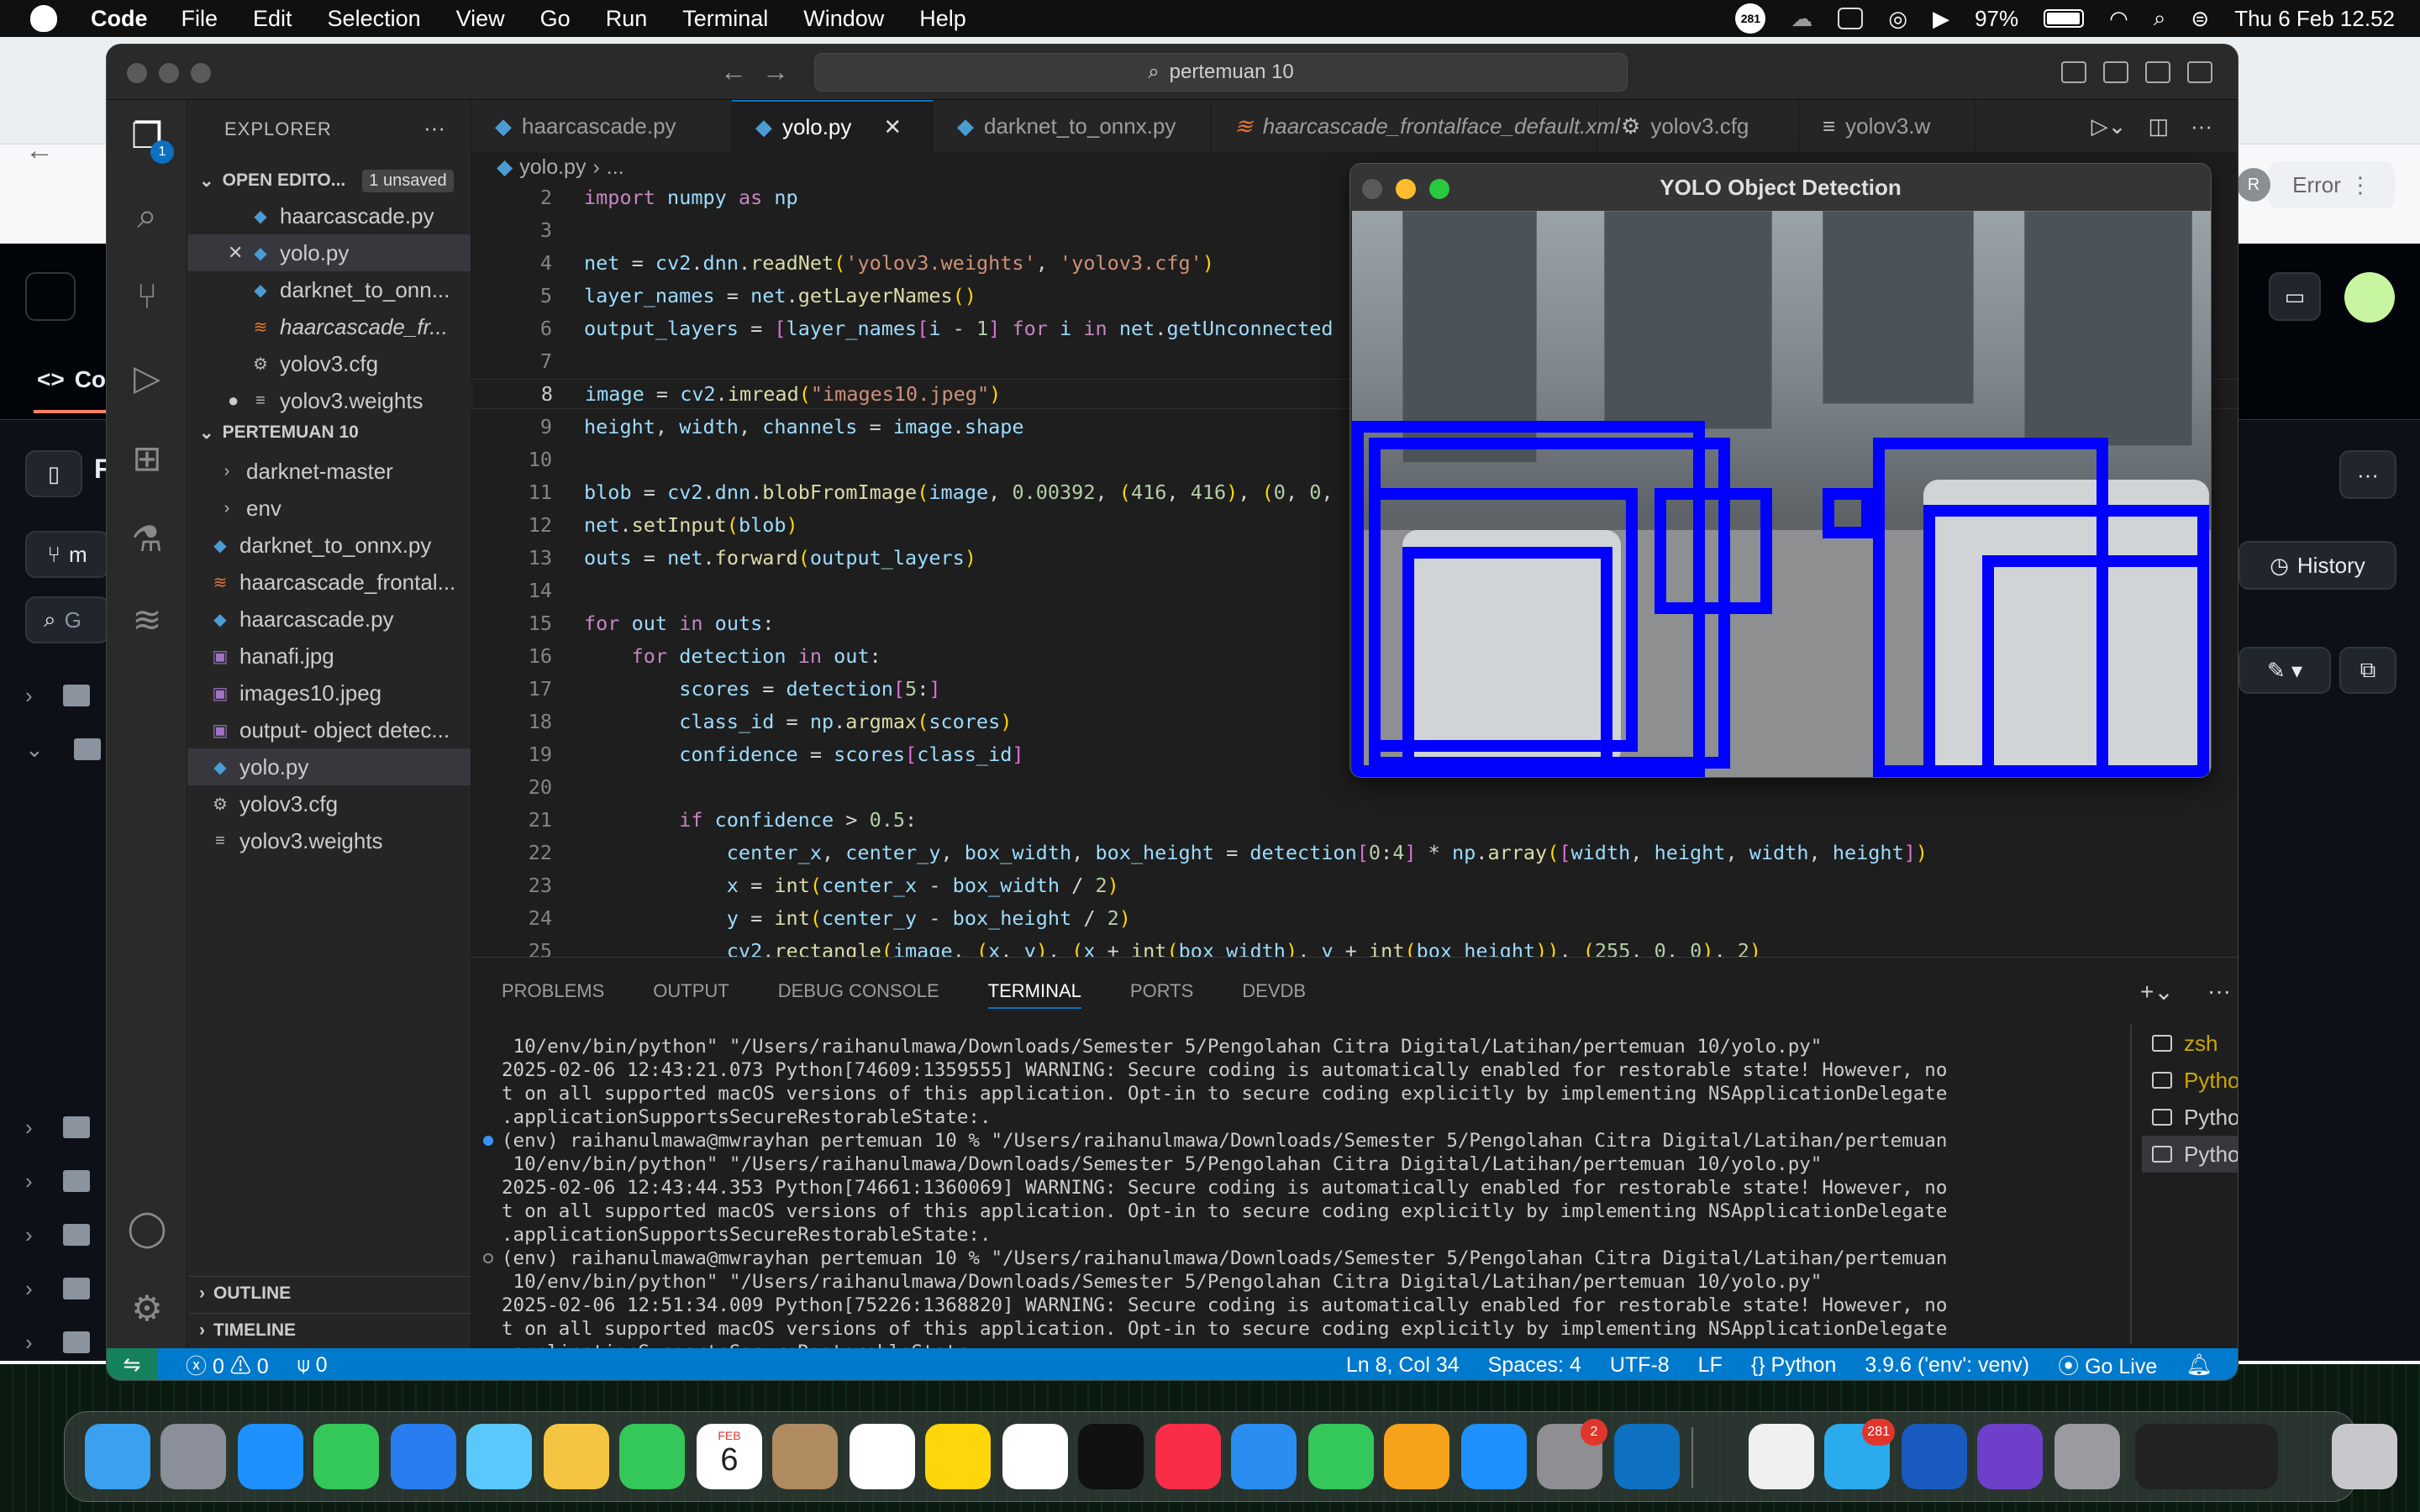 The image size is (2420, 1512). I want to click on app-menu: Code, so click(120, 19).